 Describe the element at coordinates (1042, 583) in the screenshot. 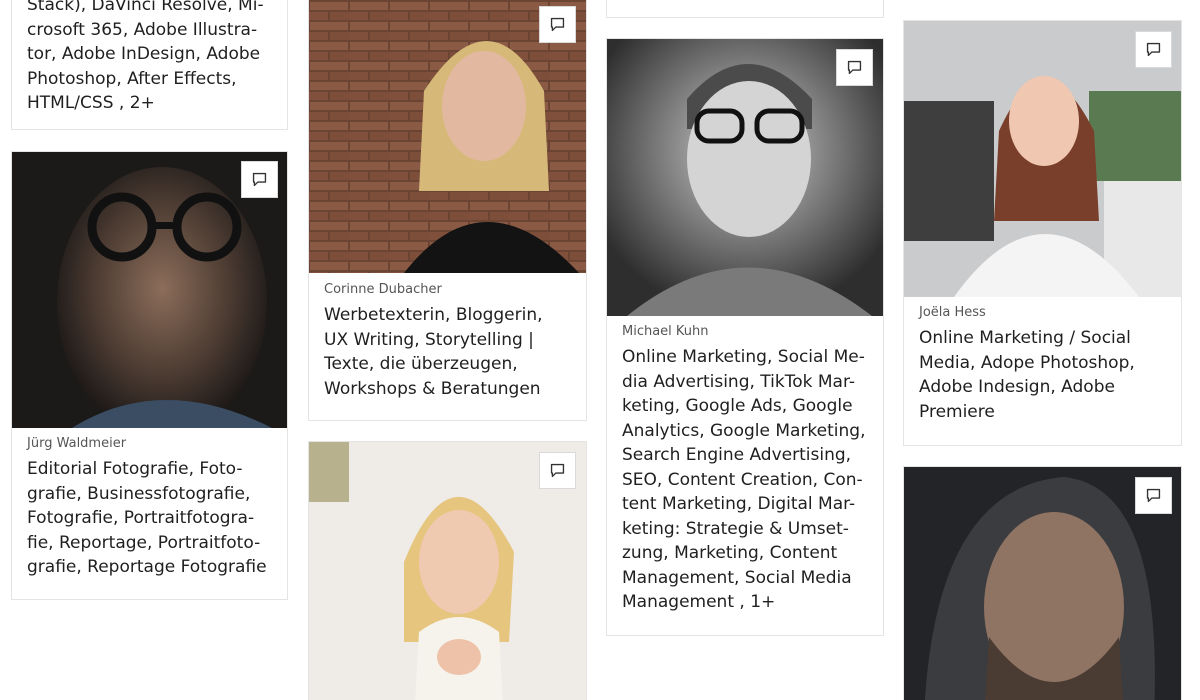

I see `profile-card-bearded-man` at that location.